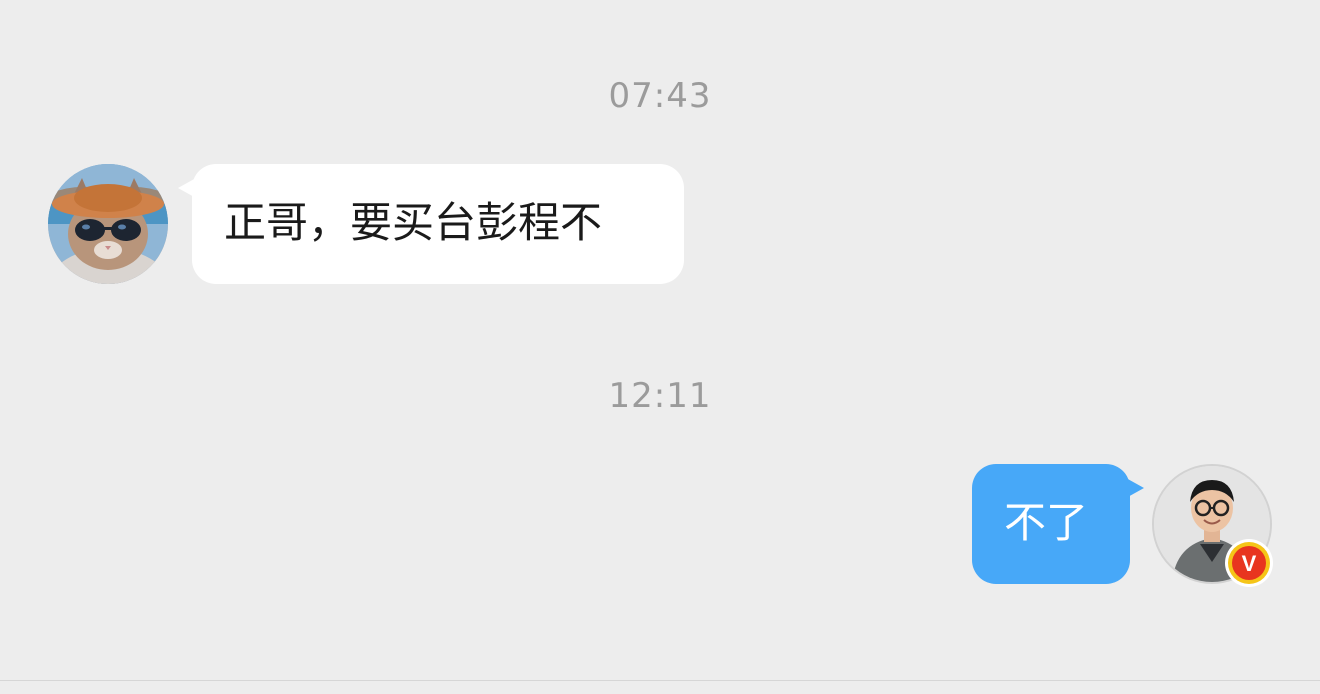 The image size is (1320, 694). I want to click on verified-badge-icon: V, so click(1249, 563).